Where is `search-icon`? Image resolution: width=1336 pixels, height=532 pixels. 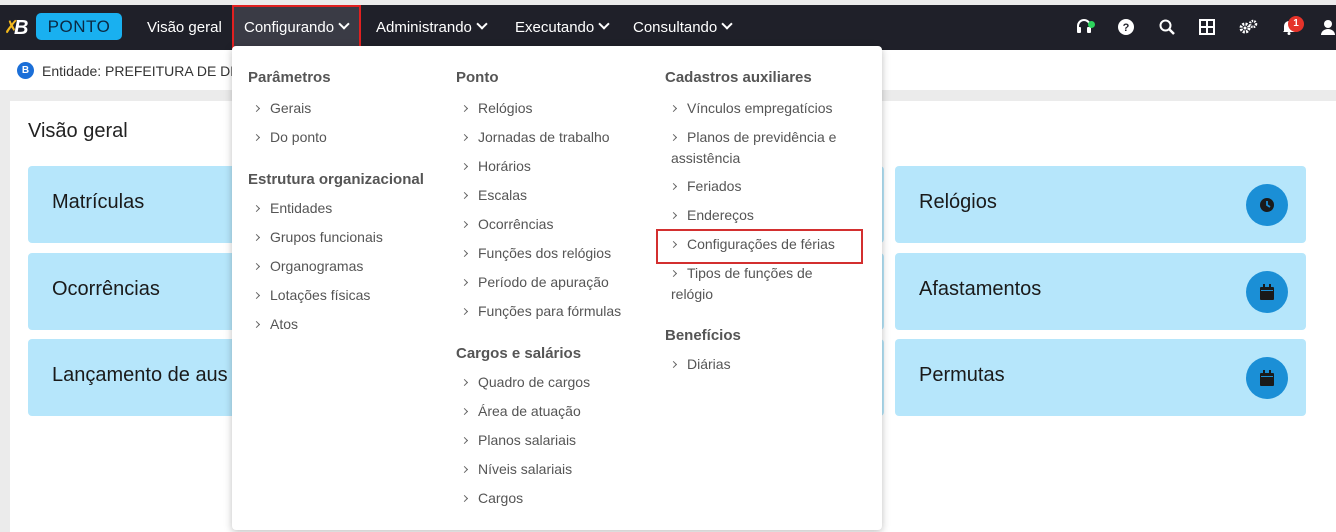 search-icon is located at coordinates (1167, 27).